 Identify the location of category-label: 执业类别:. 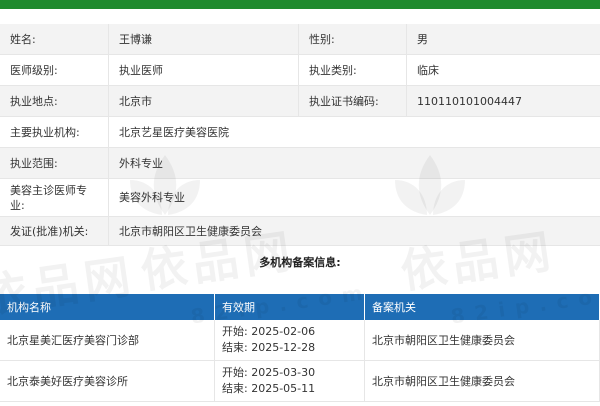
(352, 70).